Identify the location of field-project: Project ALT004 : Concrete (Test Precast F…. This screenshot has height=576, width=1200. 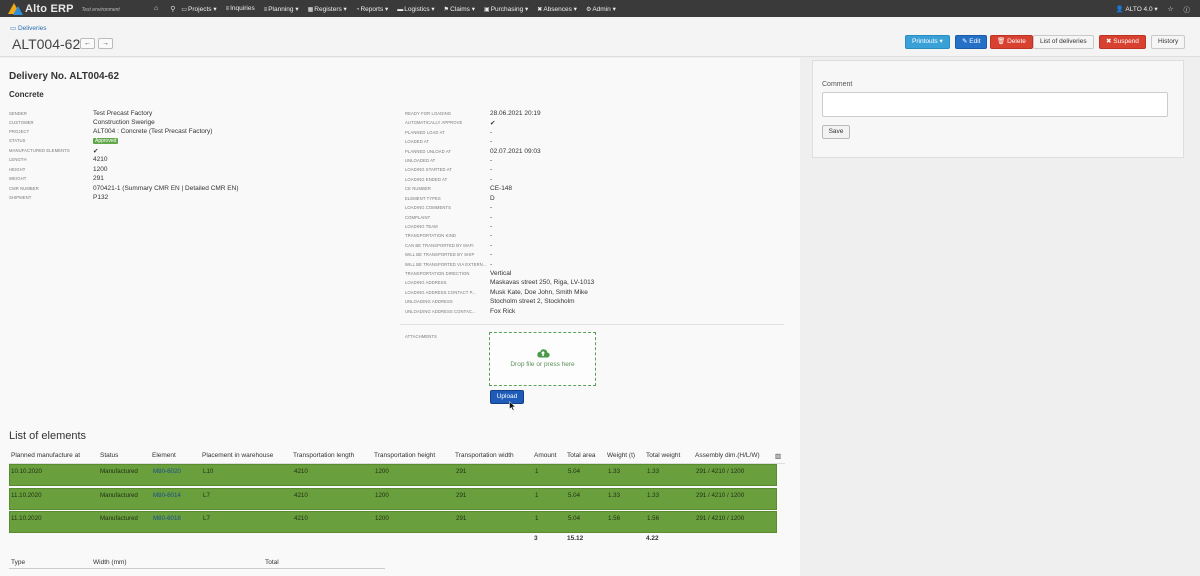
(111, 132).